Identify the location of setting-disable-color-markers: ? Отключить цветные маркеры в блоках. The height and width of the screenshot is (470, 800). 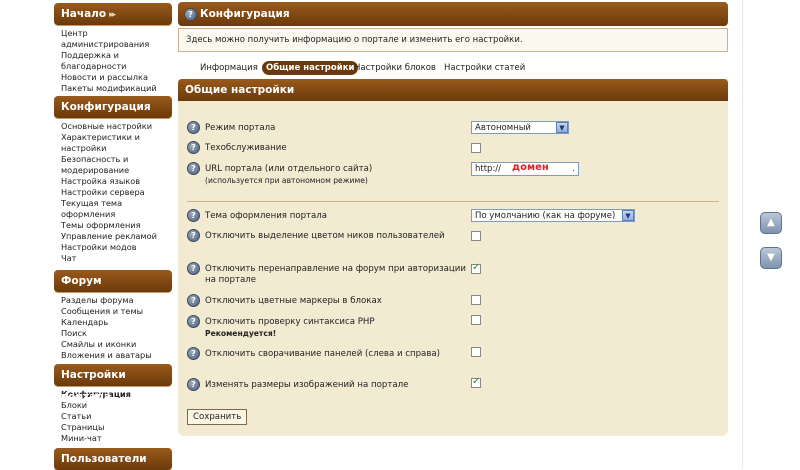
(452, 300).